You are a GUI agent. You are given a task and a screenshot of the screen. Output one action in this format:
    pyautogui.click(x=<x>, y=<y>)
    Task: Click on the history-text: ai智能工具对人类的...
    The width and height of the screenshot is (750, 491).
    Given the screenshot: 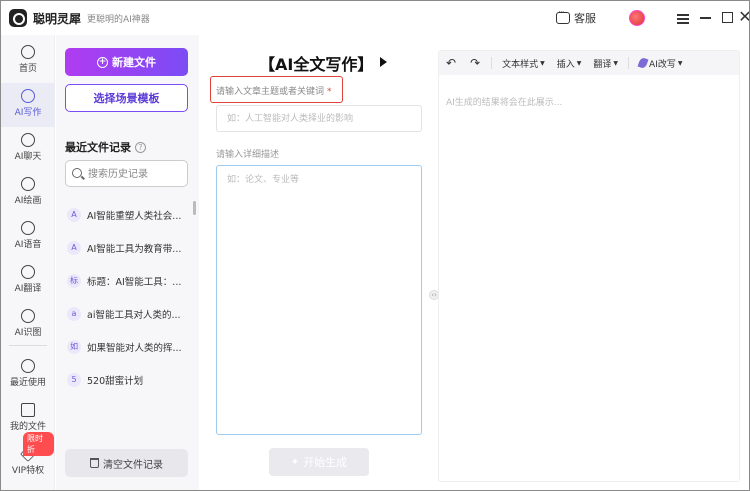 What is the action you would take?
    pyautogui.click(x=134, y=315)
    